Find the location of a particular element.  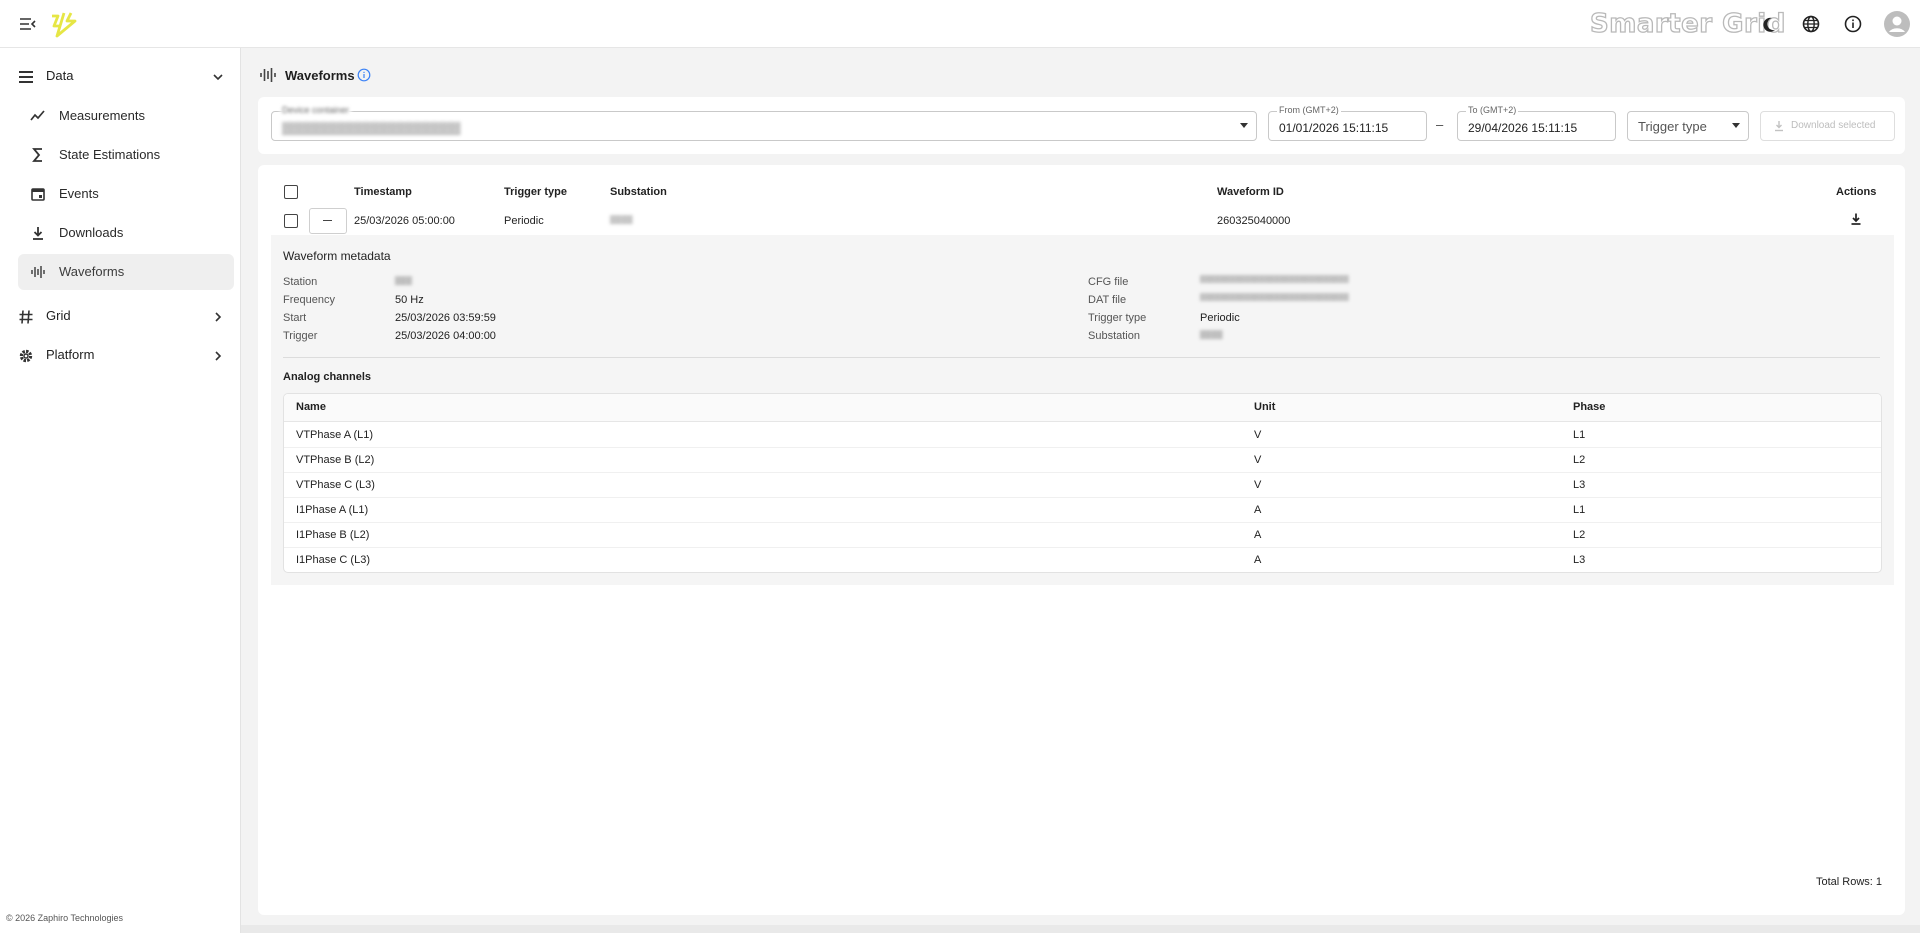

trigger-type-select: Trigger type is located at coordinates (1688, 126).